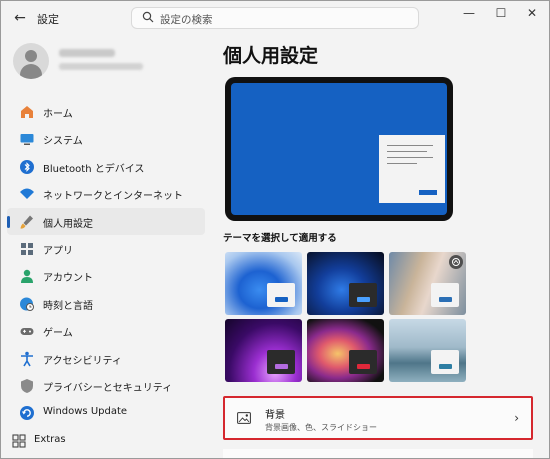 This screenshot has width=550, height=459. Describe the element at coordinates (275, 415) in the screenshot. I see `background-title: 背景` at that location.